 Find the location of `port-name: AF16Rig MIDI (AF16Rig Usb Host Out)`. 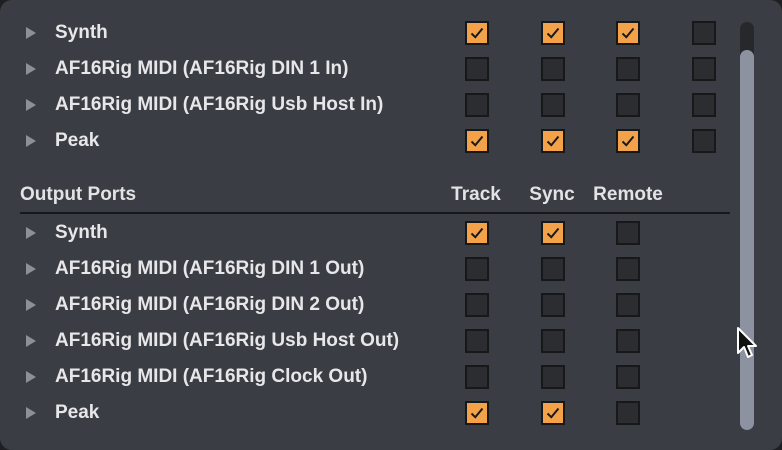

port-name: AF16Rig MIDI (AF16Rig Usb Host Out) is located at coordinates (227, 340).